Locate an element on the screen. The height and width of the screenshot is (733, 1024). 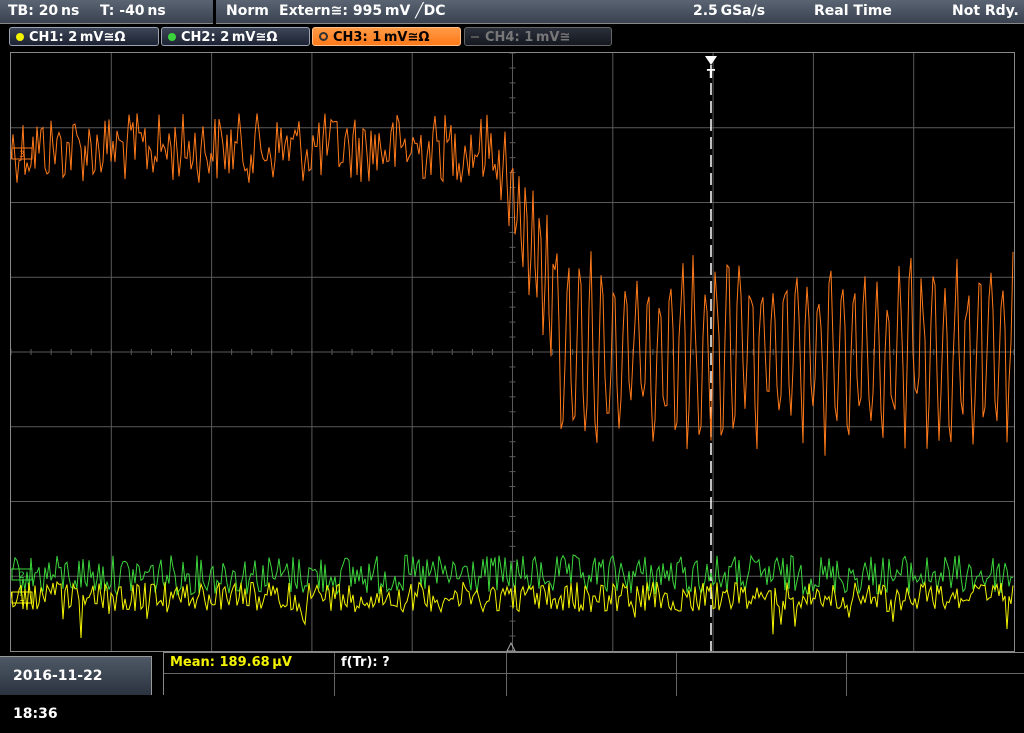
channel-3-tab: CH3: 1 mV≅Ω is located at coordinates (386, 36).